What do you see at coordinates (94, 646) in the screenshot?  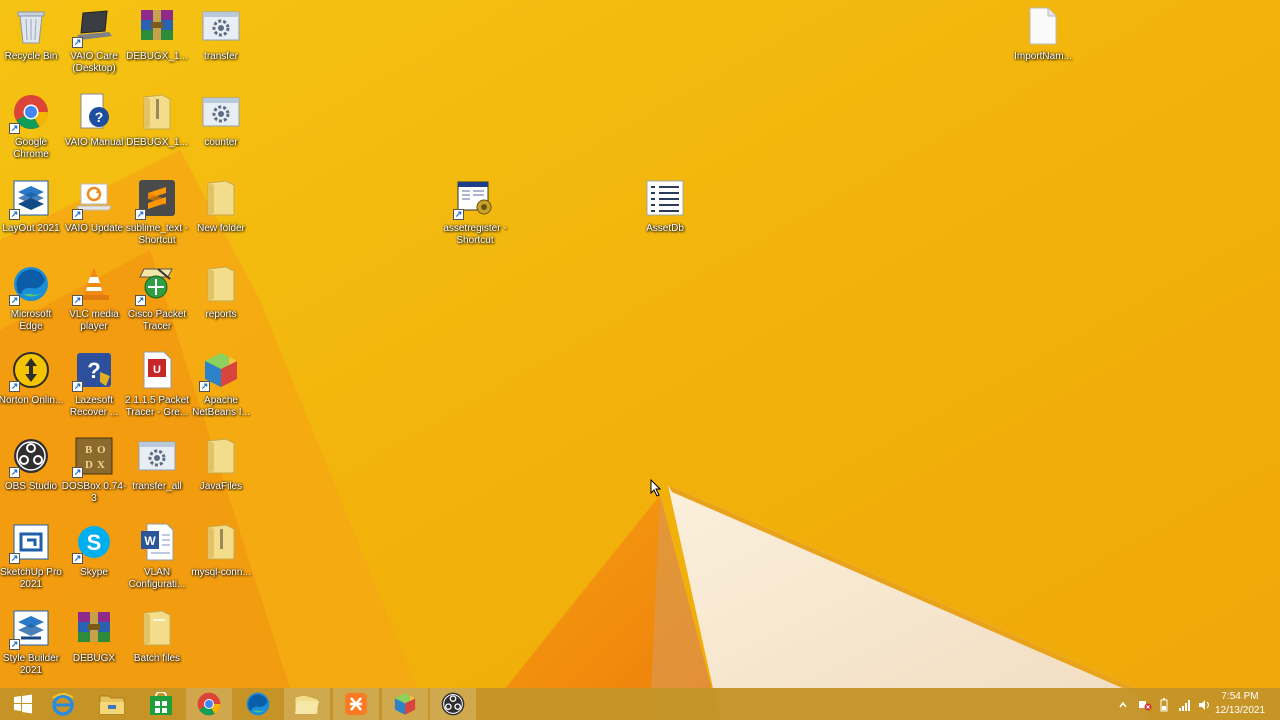 I see `desktop-icon-debugx: DEBUGX` at bounding box center [94, 646].